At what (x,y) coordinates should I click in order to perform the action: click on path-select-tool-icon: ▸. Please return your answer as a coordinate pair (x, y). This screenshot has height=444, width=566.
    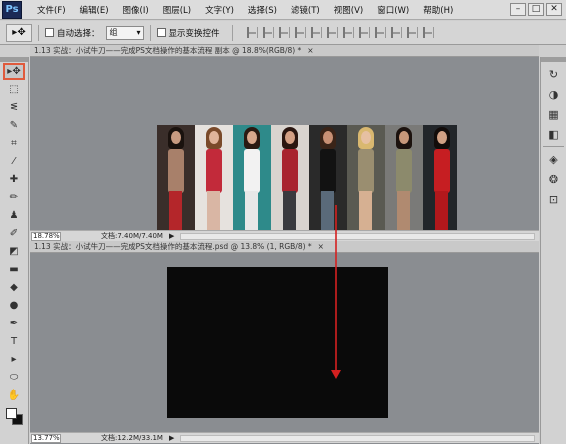
    Looking at the image, I should click on (14, 359).